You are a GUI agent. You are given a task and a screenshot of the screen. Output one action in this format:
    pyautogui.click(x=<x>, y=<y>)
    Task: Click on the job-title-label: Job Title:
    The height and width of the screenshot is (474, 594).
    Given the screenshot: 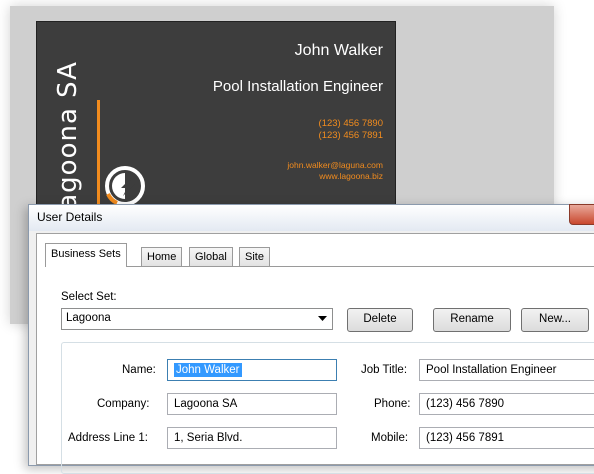 What is the action you would take?
    pyautogui.click(x=384, y=370)
    